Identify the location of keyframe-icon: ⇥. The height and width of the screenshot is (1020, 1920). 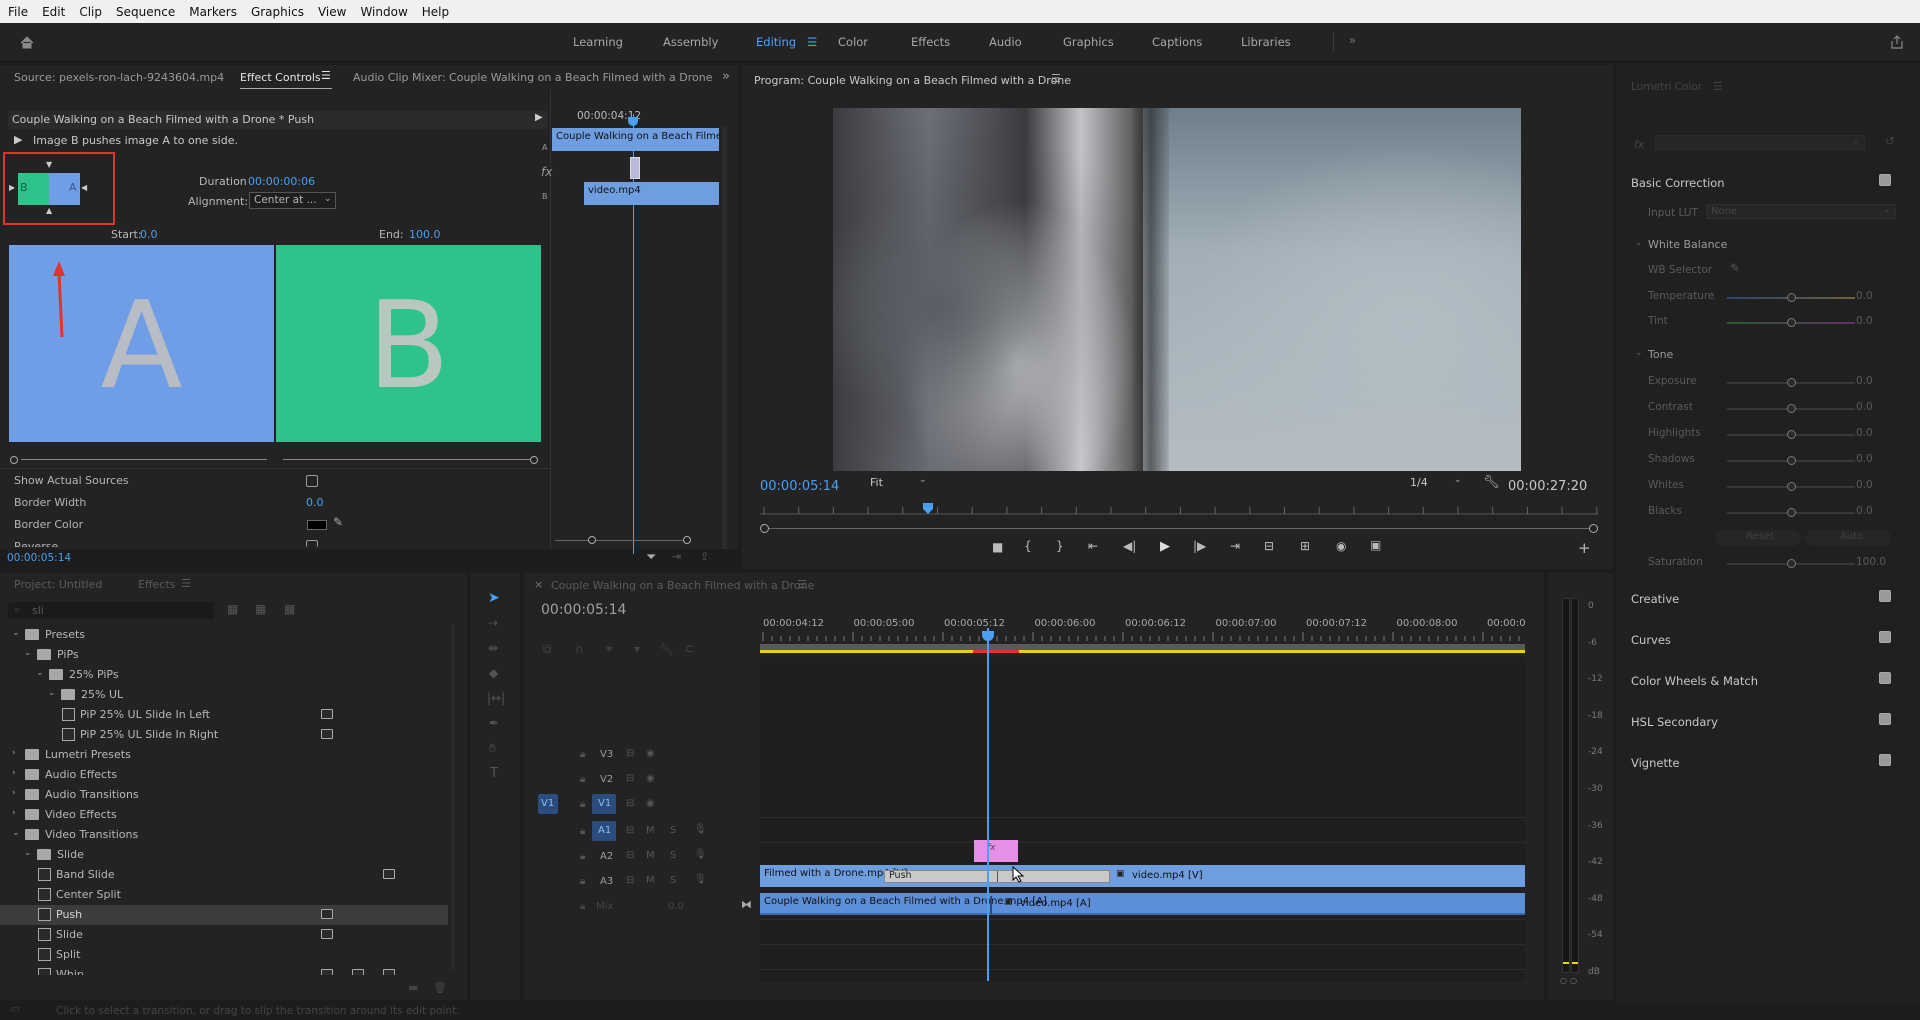
(676, 556).